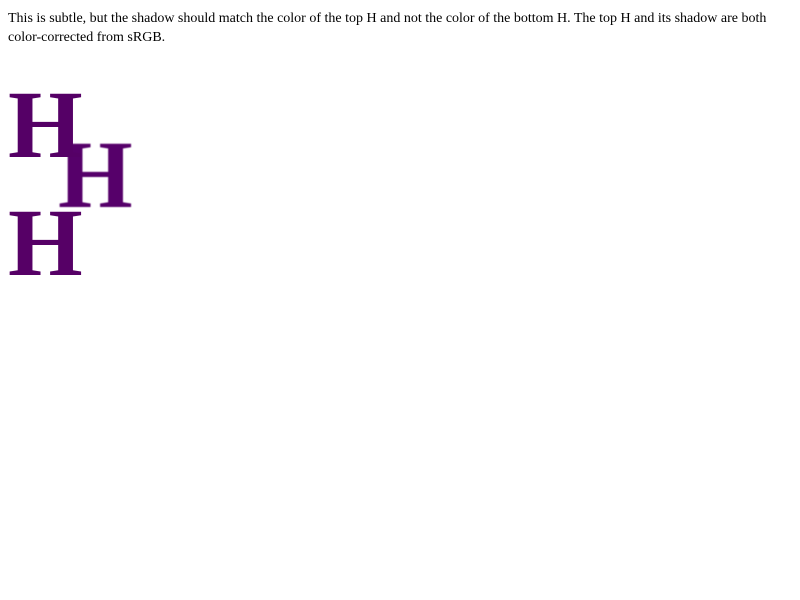  I want to click on bottom-h: H, so click(45, 242).